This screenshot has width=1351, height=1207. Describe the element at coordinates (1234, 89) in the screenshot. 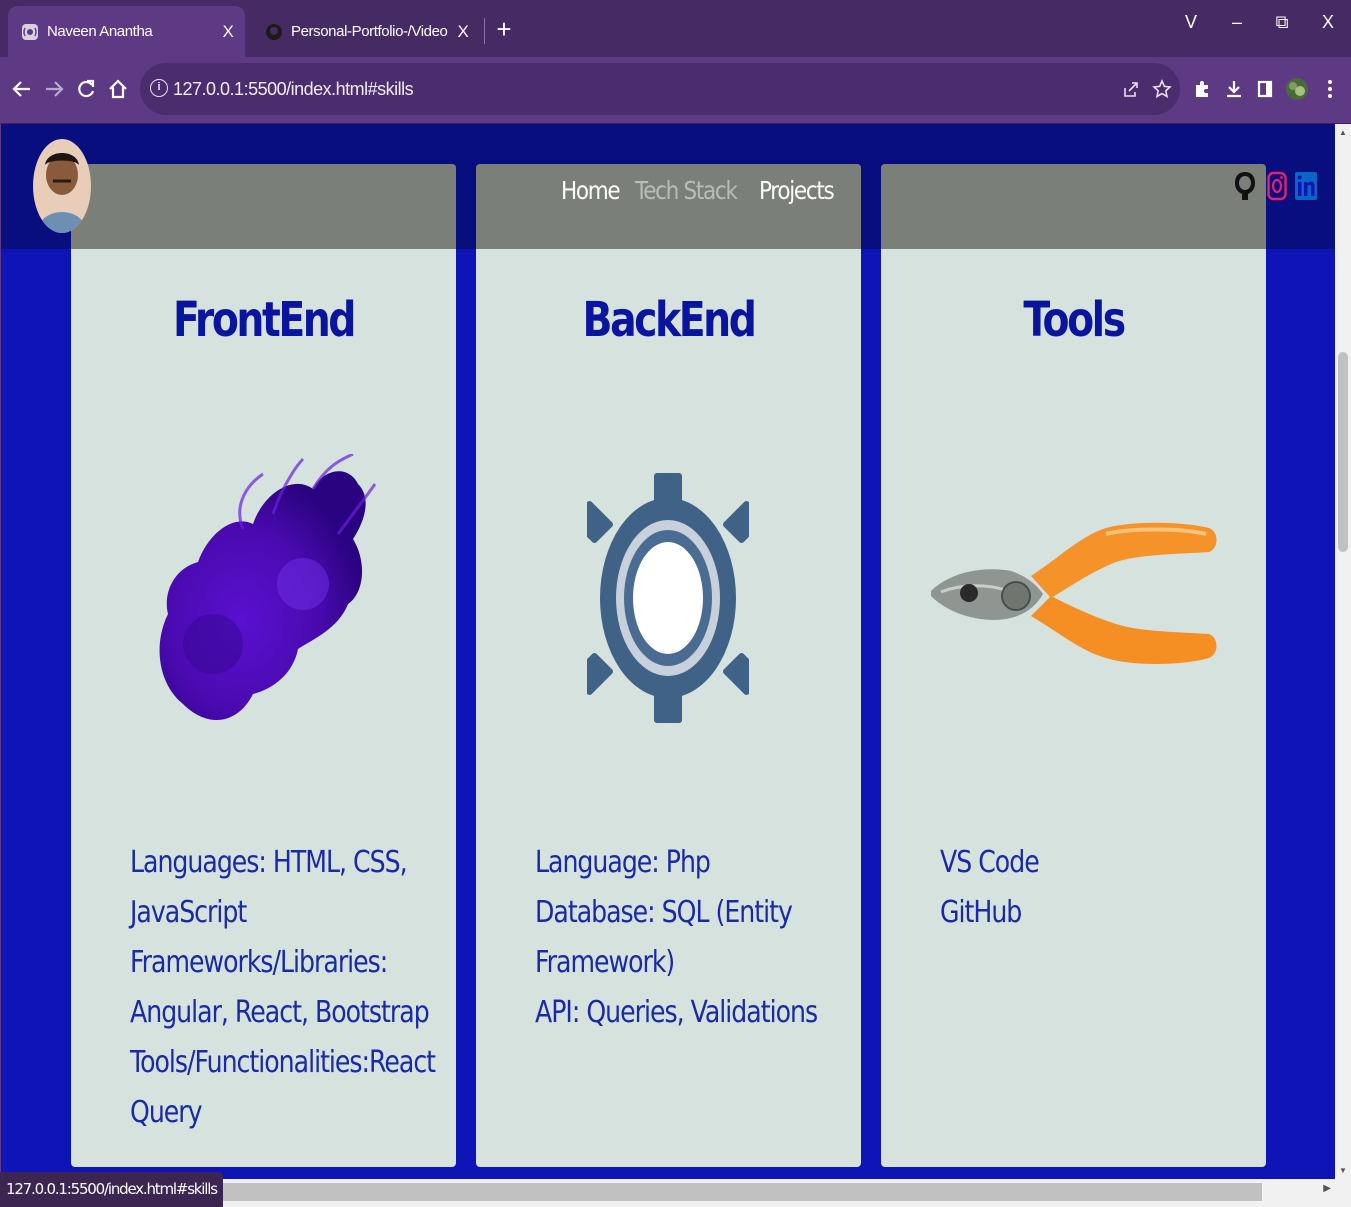

I see `download-icon` at that location.